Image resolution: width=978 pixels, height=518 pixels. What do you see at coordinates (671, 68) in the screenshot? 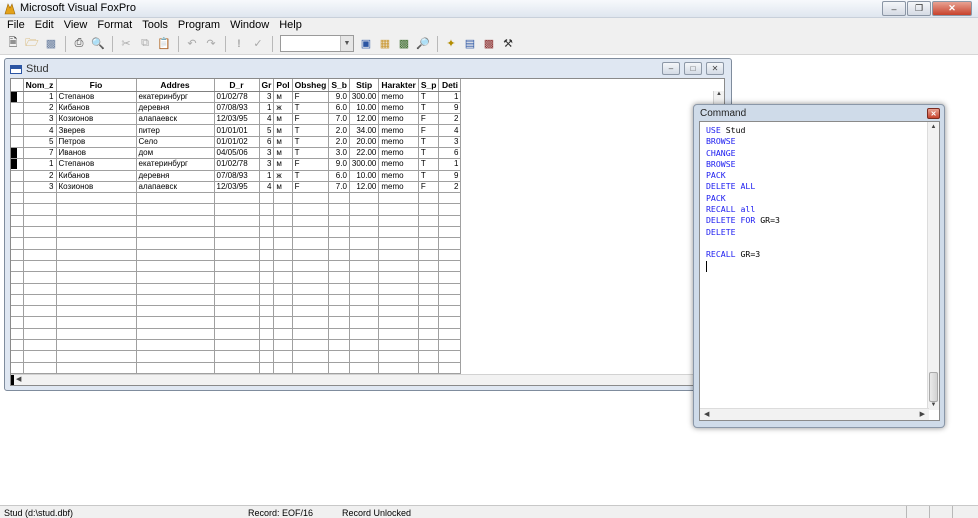
I see `browse-minimize-button: –` at bounding box center [671, 68].